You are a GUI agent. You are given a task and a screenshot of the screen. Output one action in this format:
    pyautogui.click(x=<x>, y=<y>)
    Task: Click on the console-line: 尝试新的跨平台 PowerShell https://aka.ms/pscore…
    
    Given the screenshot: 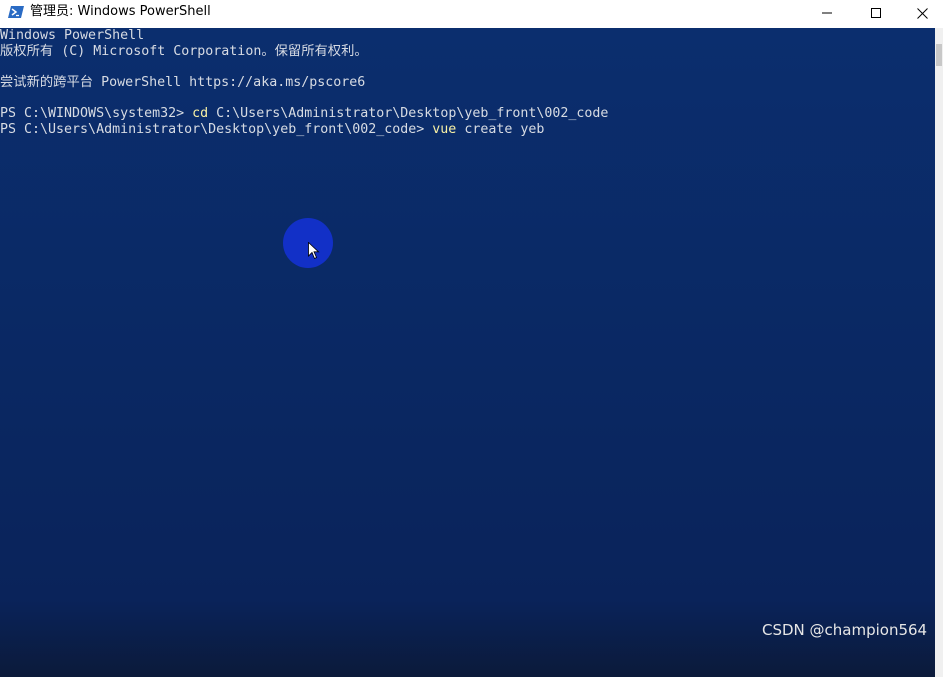 What is the action you would take?
    pyautogui.click(x=182, y=83)
    